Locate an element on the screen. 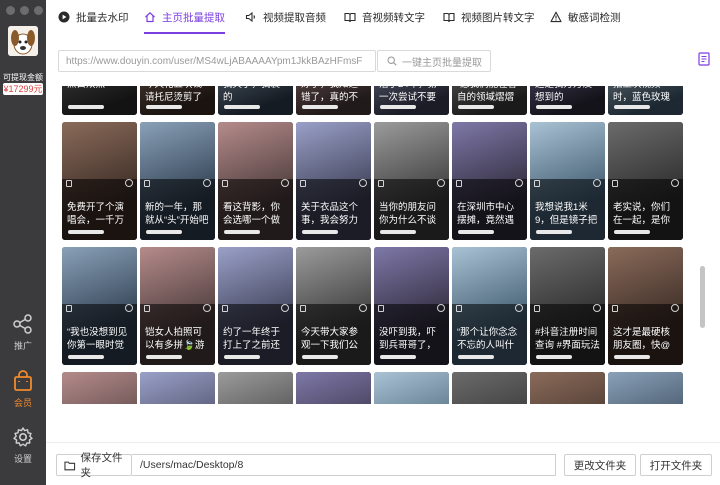 The height and width of the screenshot is (485, 720). tab-video-image-to-text: 视频图片转文字 is located at coordinates (489, 17).